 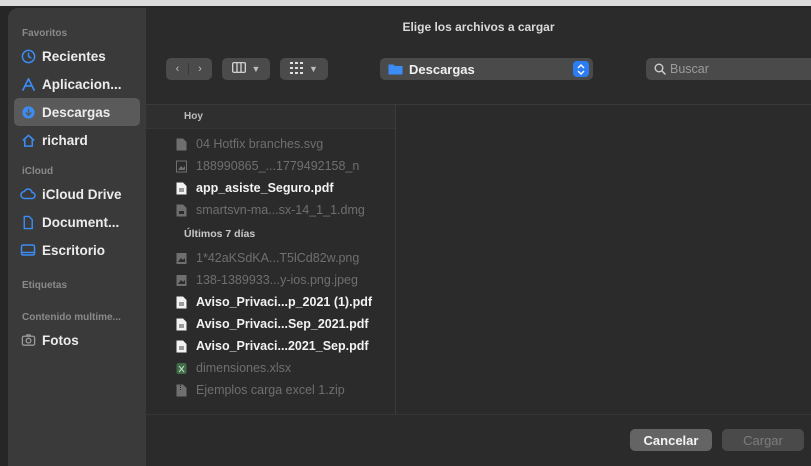 What do you see at coordinates (28, 250) in the screenshot?
I see `desktop-icon` at bounding box center [28, 250].